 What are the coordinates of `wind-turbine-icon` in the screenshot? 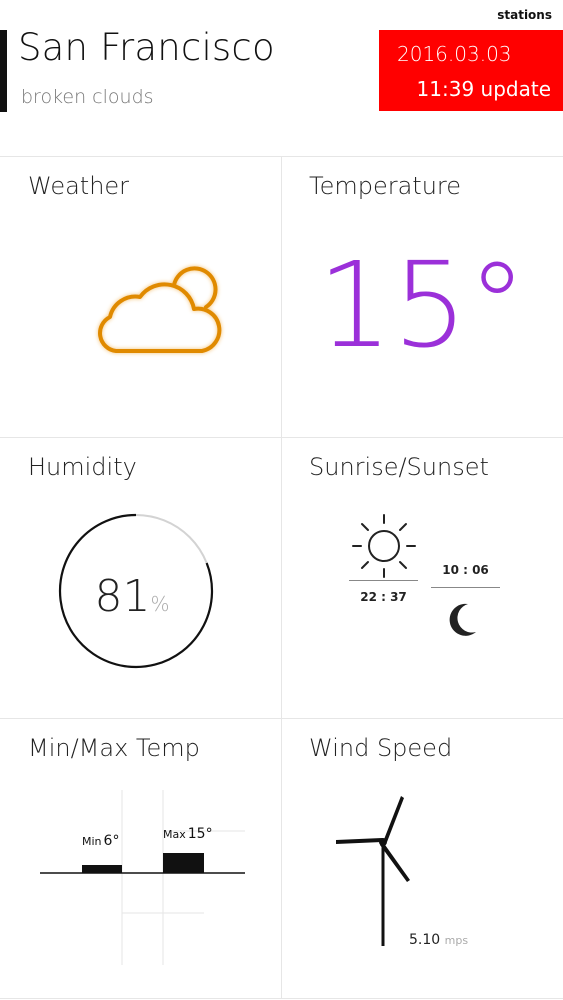 It's located at (373, 871).